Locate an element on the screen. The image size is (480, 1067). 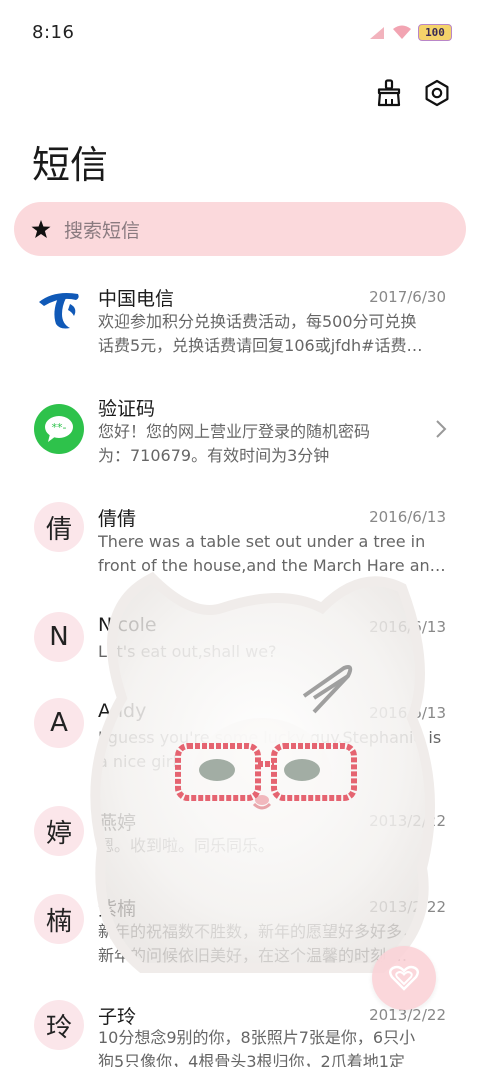
contact-name: Nicole is located at coordinates (127, 625).